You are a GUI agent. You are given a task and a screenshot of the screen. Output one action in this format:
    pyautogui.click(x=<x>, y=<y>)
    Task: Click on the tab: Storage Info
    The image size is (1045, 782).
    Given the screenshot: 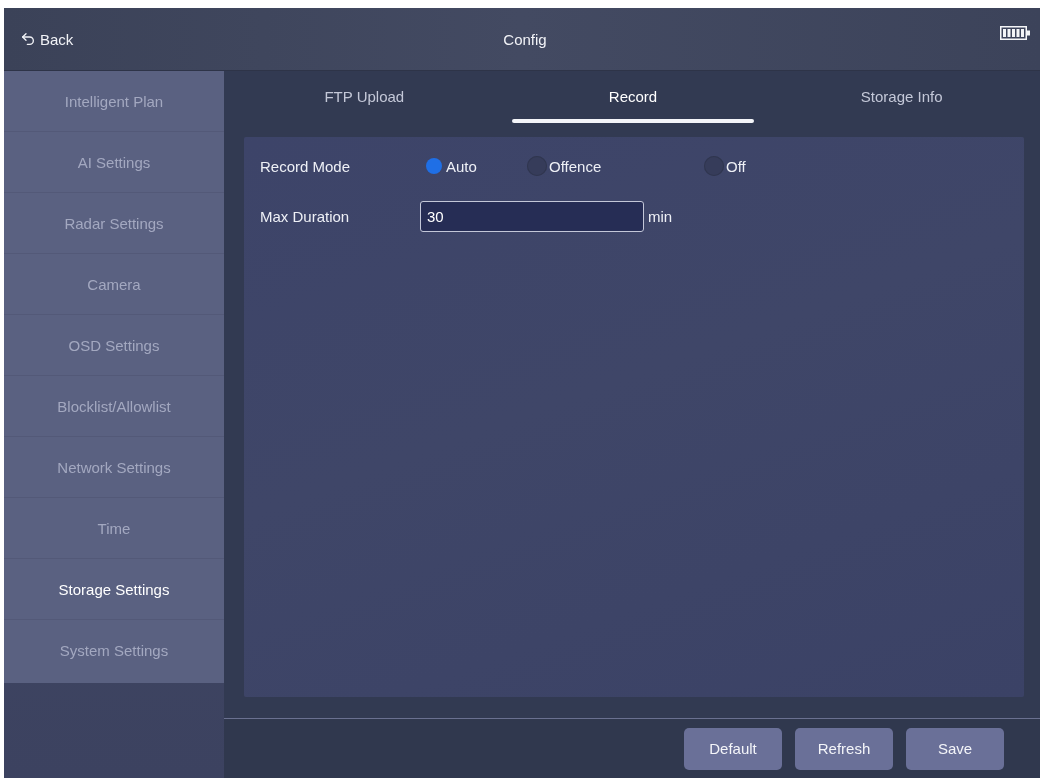 What is the action you would take?
    pyautogui.click(x=901, y=100)
    